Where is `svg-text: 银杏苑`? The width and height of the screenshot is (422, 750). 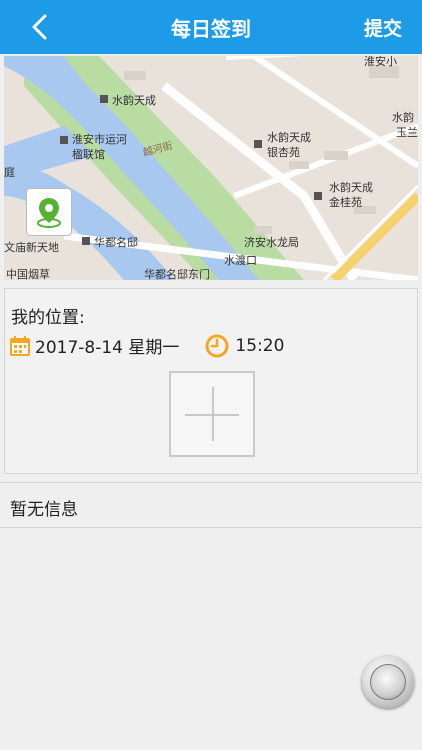 svg-text: 银杏苑 is located at coordinates (283, 152).